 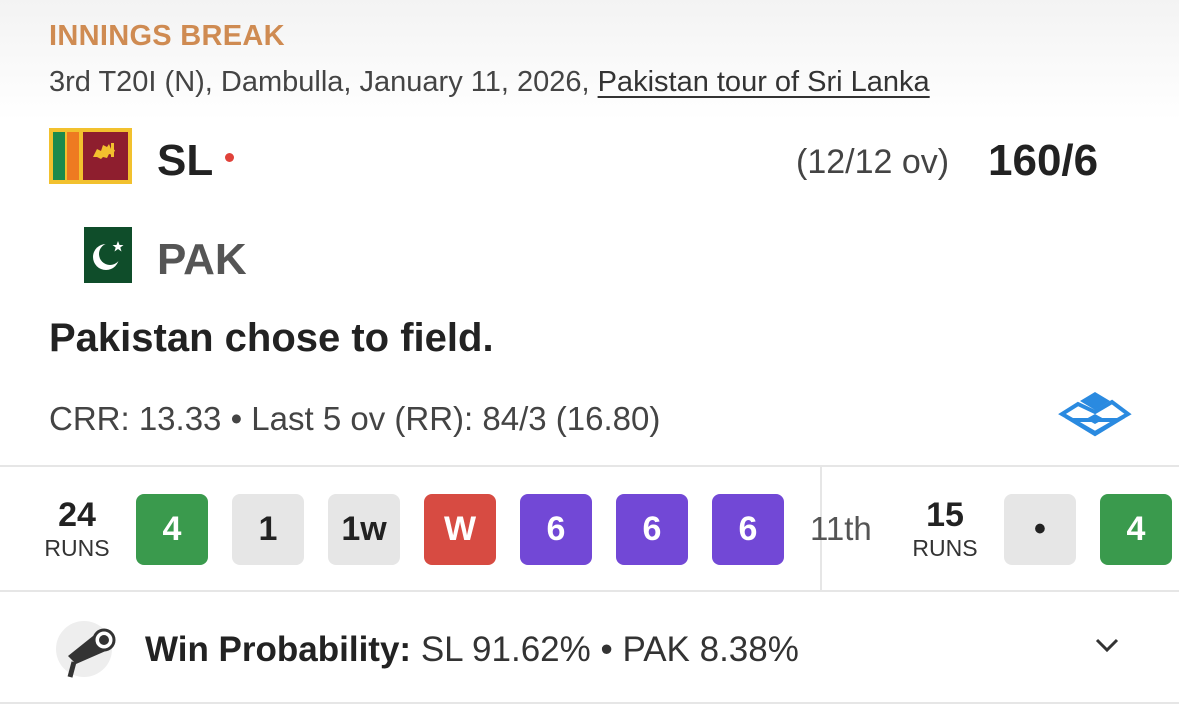 What do you see at coordinates (268, 529) in the screenshot?
I see `ball-chip: 1` at bounding box center [268, 529].